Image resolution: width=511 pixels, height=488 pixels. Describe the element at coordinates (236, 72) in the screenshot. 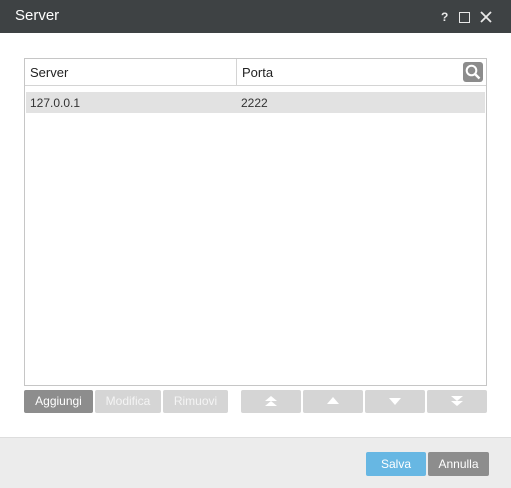

I see `column-divider` at that location.